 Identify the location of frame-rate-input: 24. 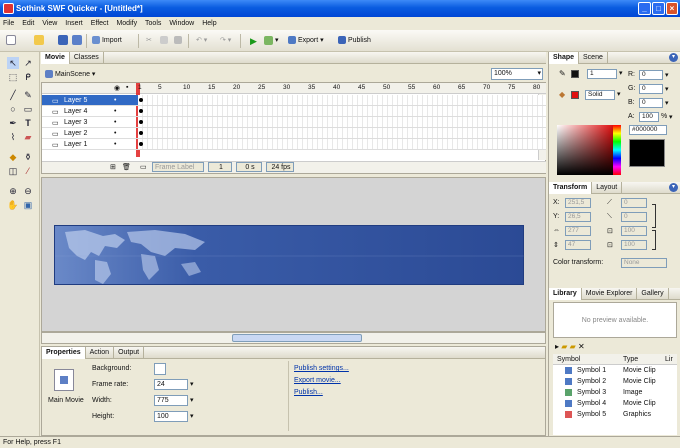
(171, 384).